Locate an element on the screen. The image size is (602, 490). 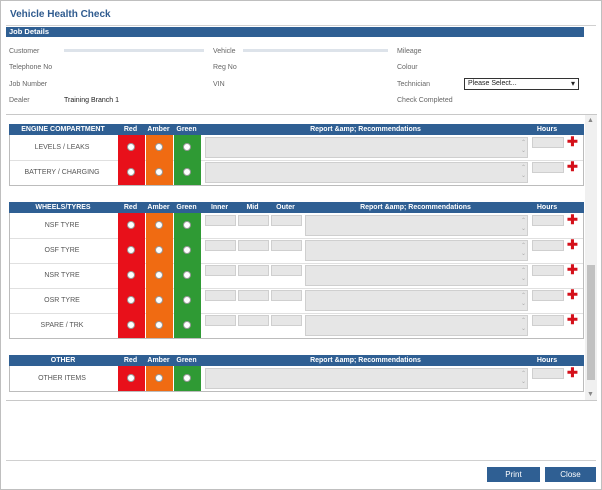
vehicle-value is located at coordinates (315, 50).